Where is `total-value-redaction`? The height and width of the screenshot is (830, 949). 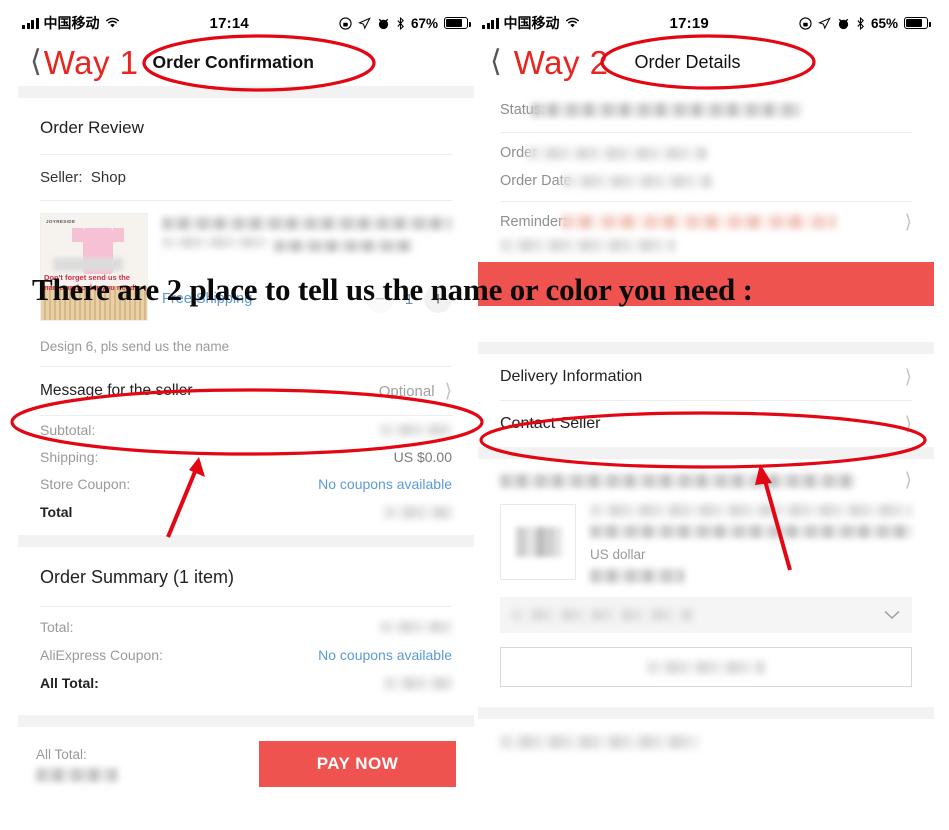 total-value-redaction is located at coordinates (418, 512).